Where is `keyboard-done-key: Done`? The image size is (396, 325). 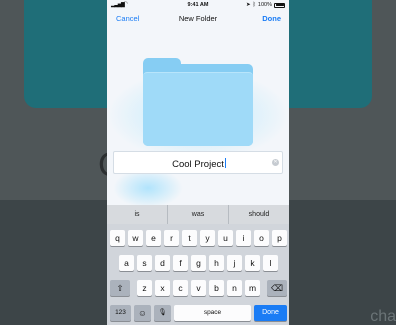
keyboard-done-key: Done is located at coordinates (270, 313).